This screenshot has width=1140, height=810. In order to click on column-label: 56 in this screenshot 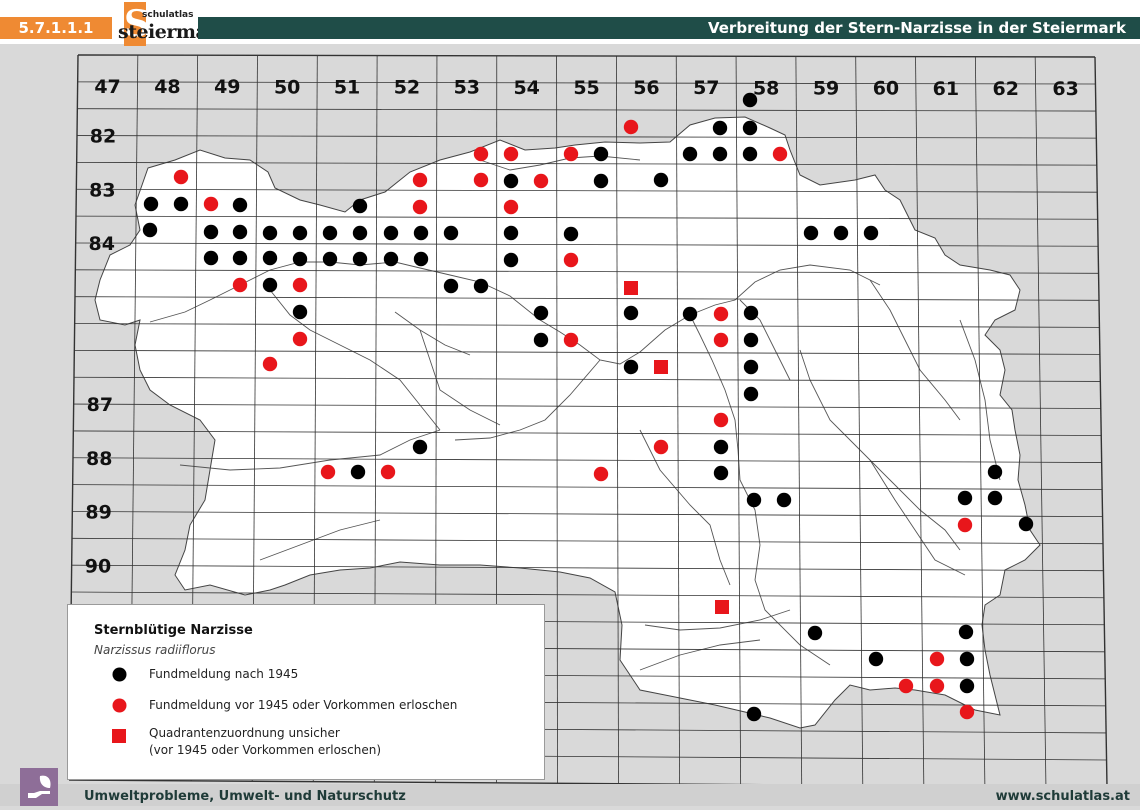, I will do `click(646, 88)`.